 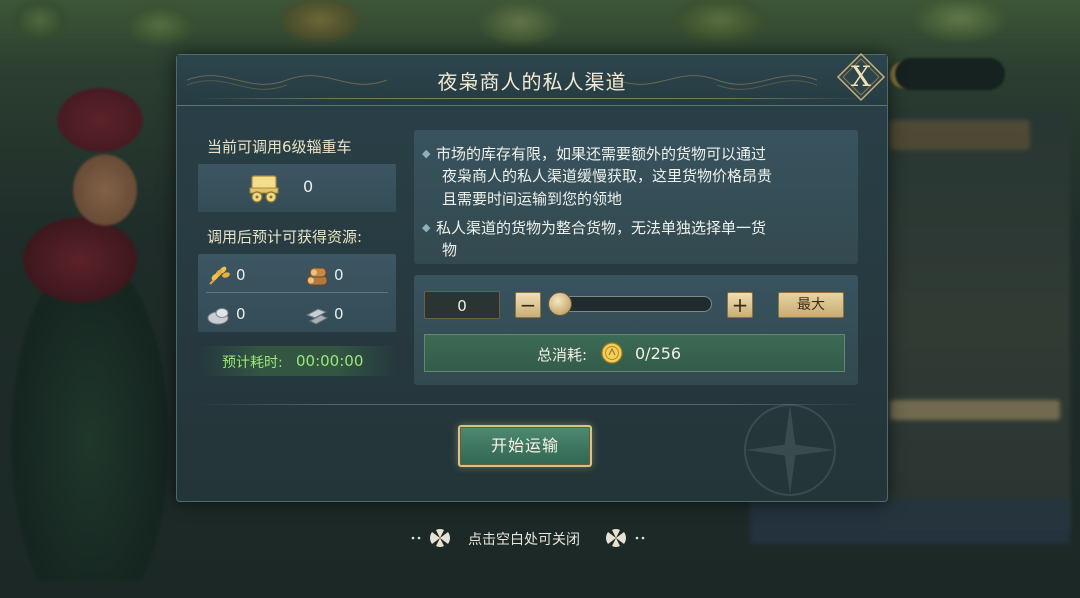 What do you see at coordinates (811, 305) in the screenshot?
I see `max-button: 最大` at bounding box center [811, 305].